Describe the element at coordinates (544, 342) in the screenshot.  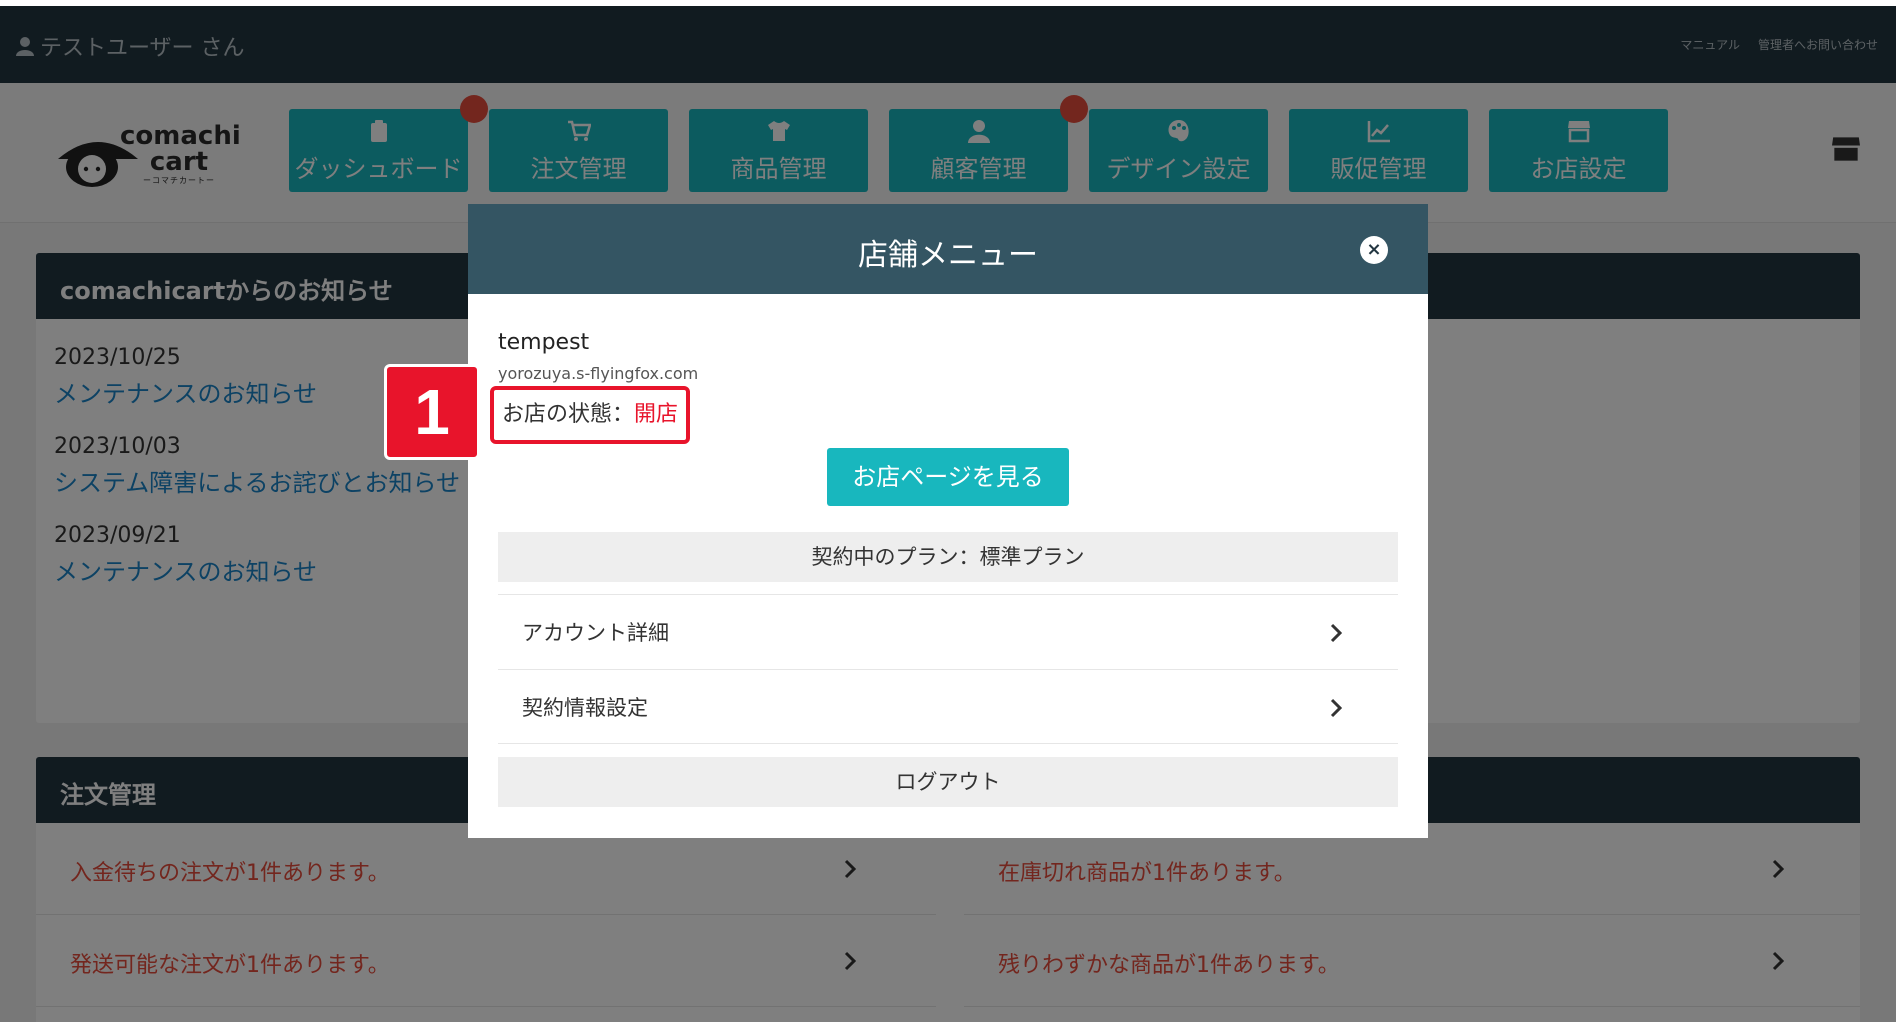
I see `store-name: tempest` at that location.